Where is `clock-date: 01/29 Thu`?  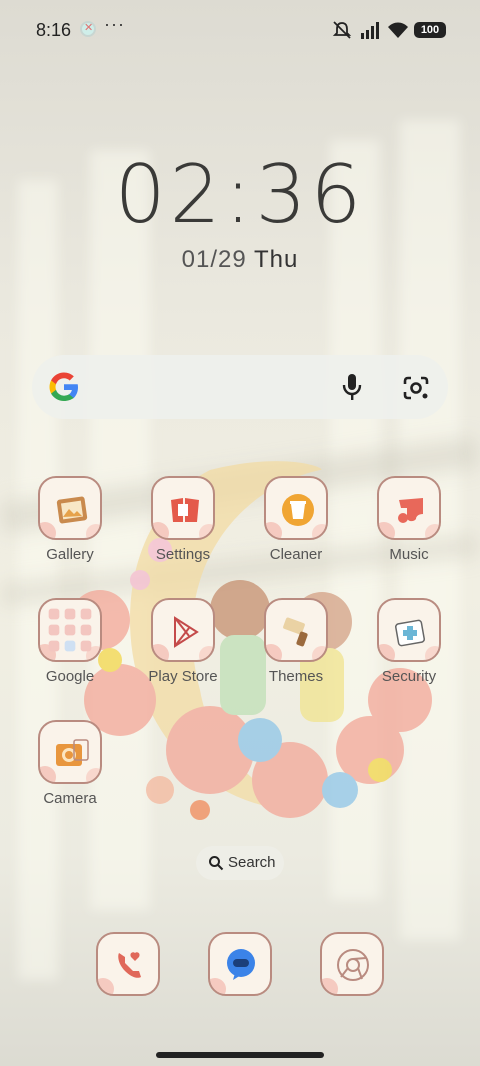
clock-date: 01/29 Thu is located at coordinates (240, 260).